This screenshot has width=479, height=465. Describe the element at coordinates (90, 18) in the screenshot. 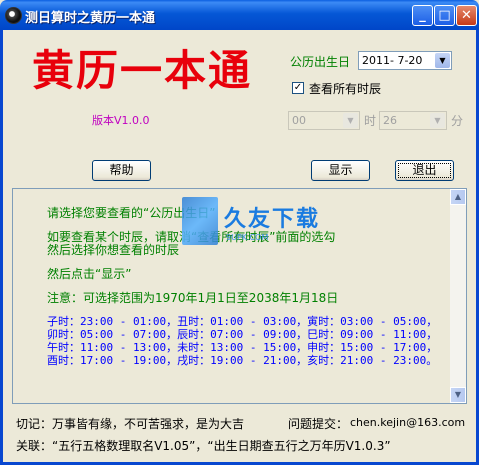

I see `window-title: 测日算时之黄历一本通` at that location.